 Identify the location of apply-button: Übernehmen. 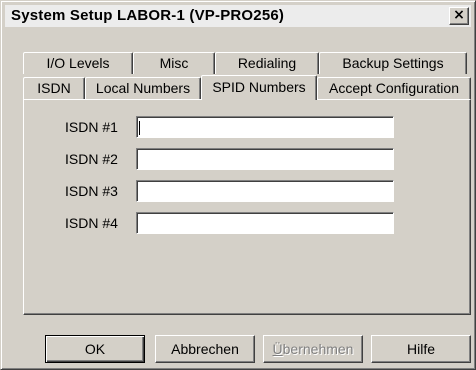
(313, 349).